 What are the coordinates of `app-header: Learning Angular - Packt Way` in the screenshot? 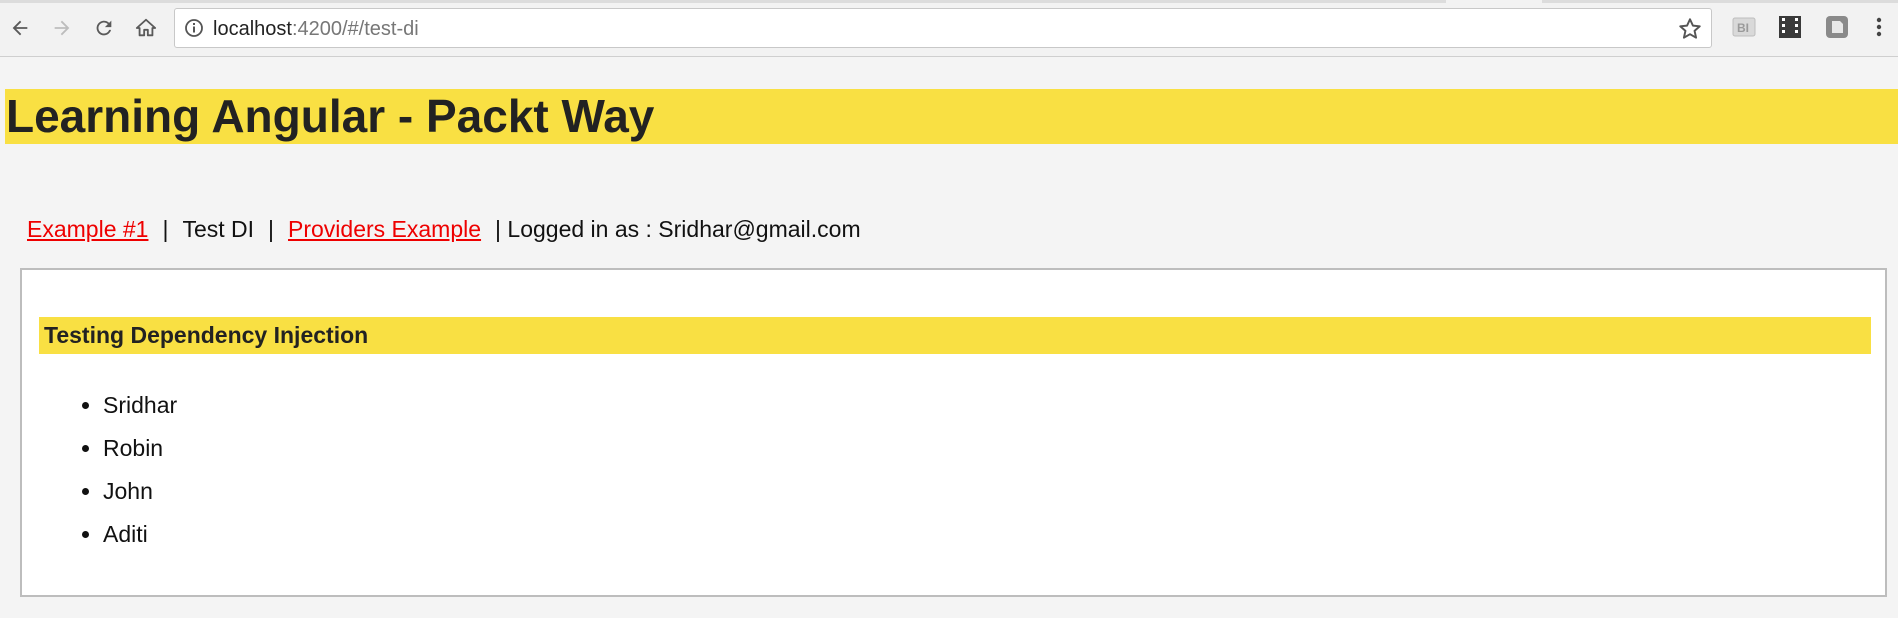 It's located at (951, 116).